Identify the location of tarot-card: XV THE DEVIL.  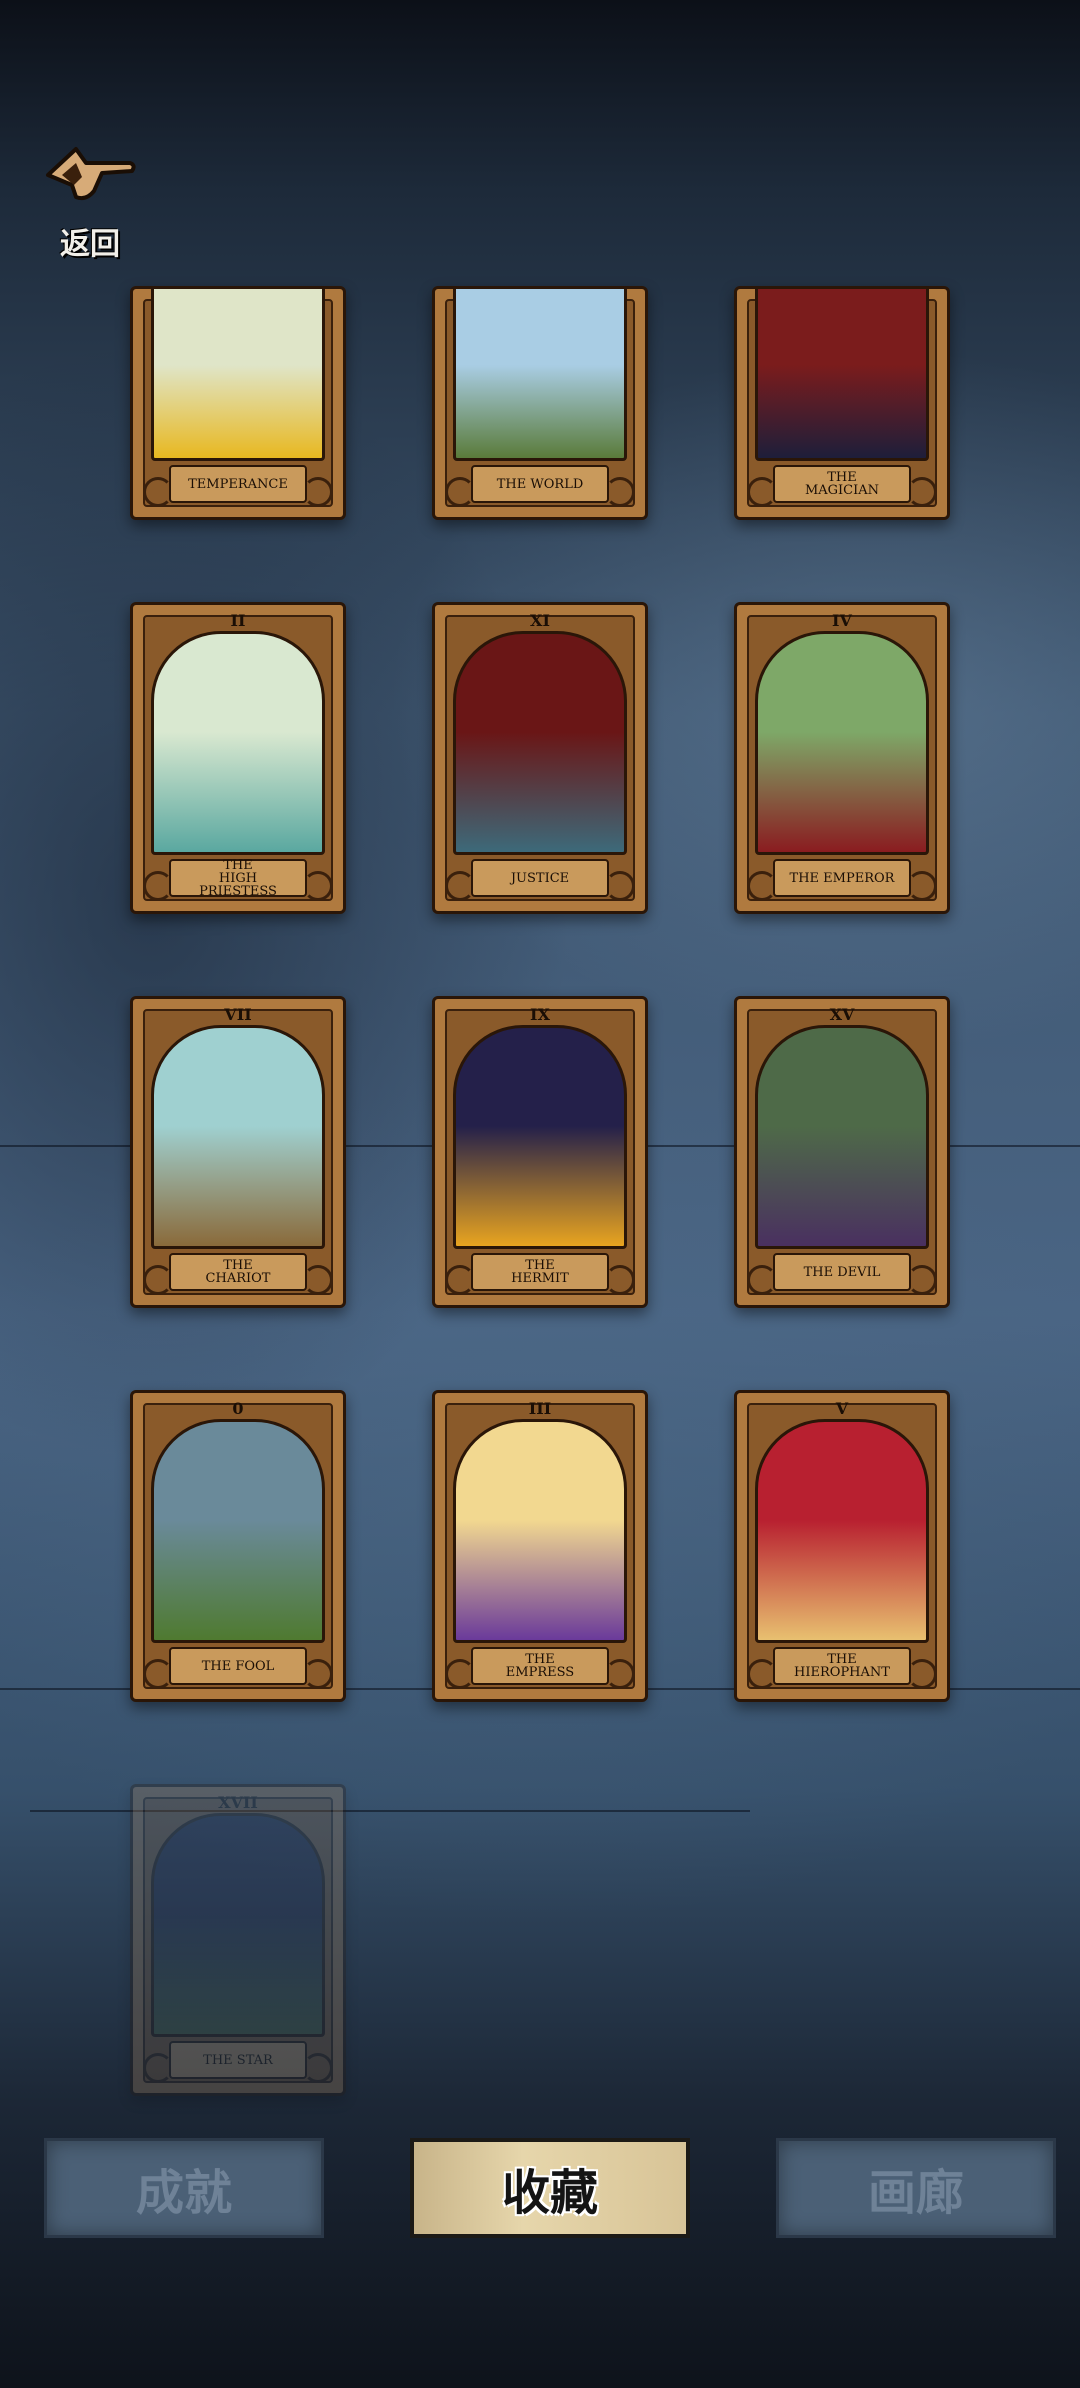
(842, 1152).